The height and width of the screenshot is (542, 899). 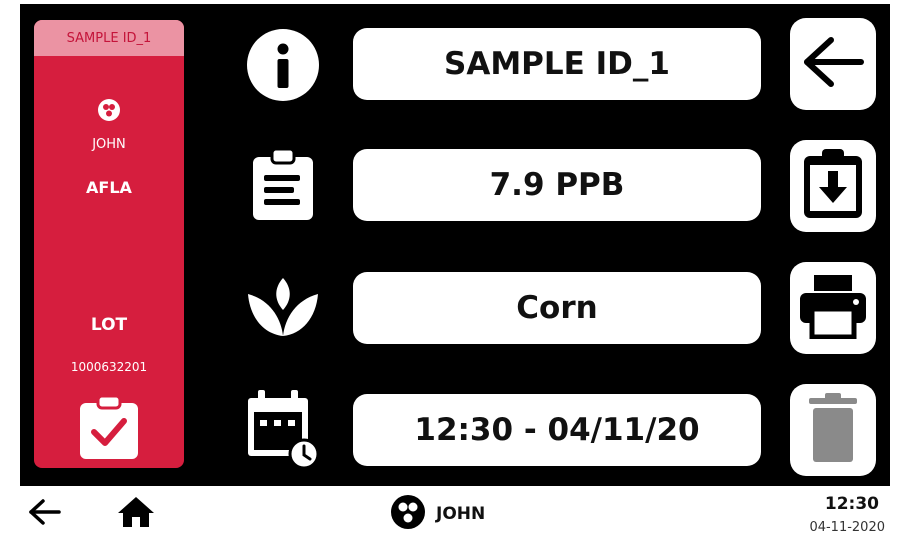 I want to click on current-user: JOHN, so click(x=438, y=514).